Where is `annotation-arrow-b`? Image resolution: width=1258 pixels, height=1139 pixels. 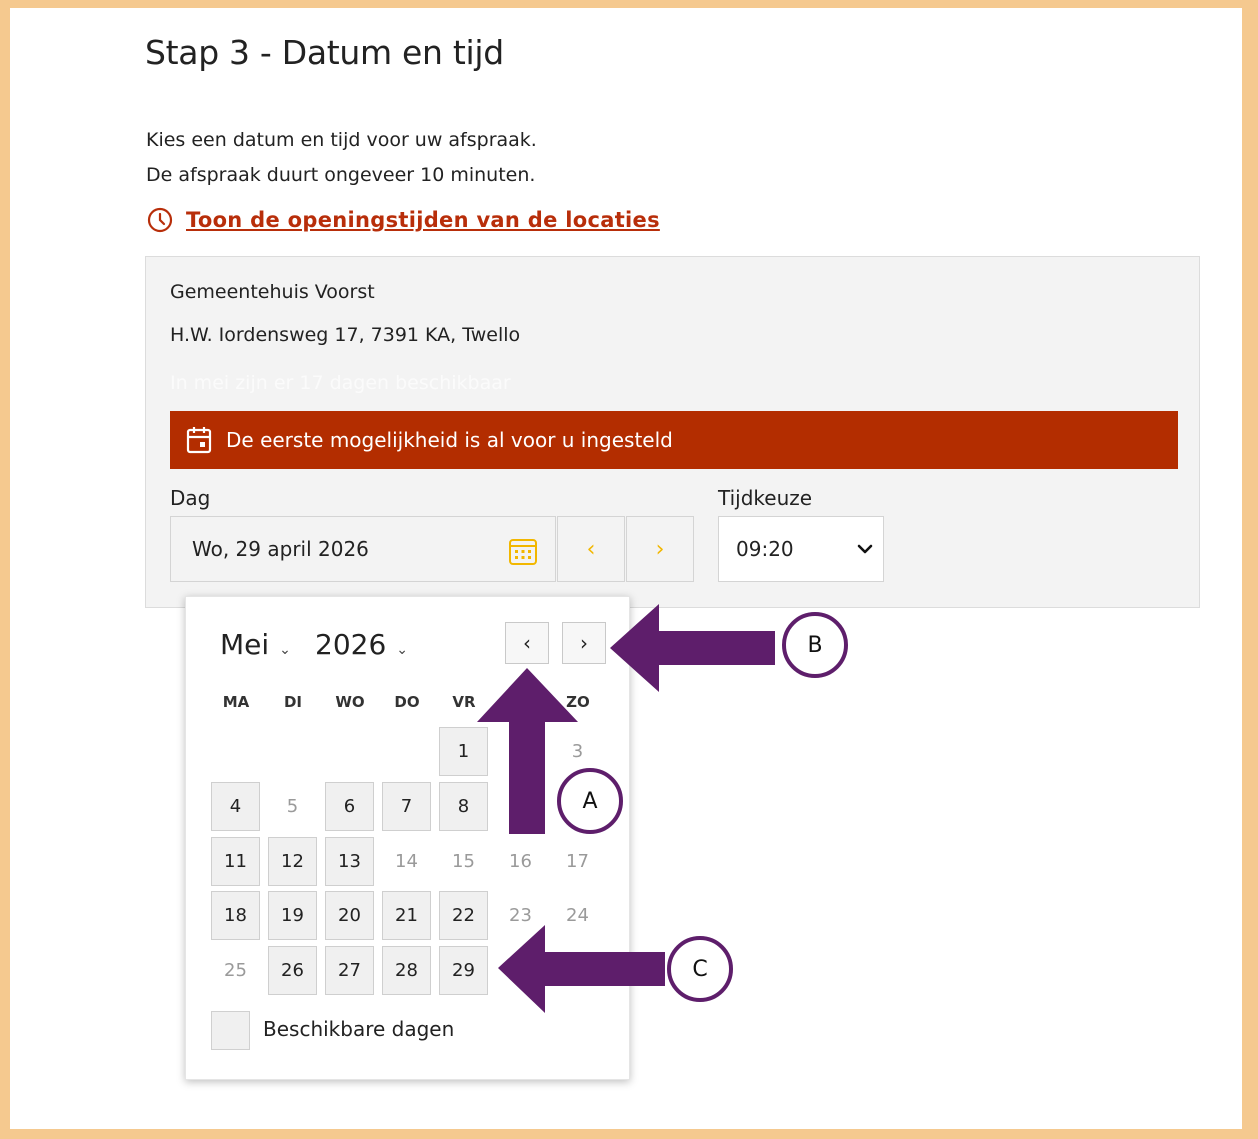 annotation-arrow-b is located at coordinates (692, 648).